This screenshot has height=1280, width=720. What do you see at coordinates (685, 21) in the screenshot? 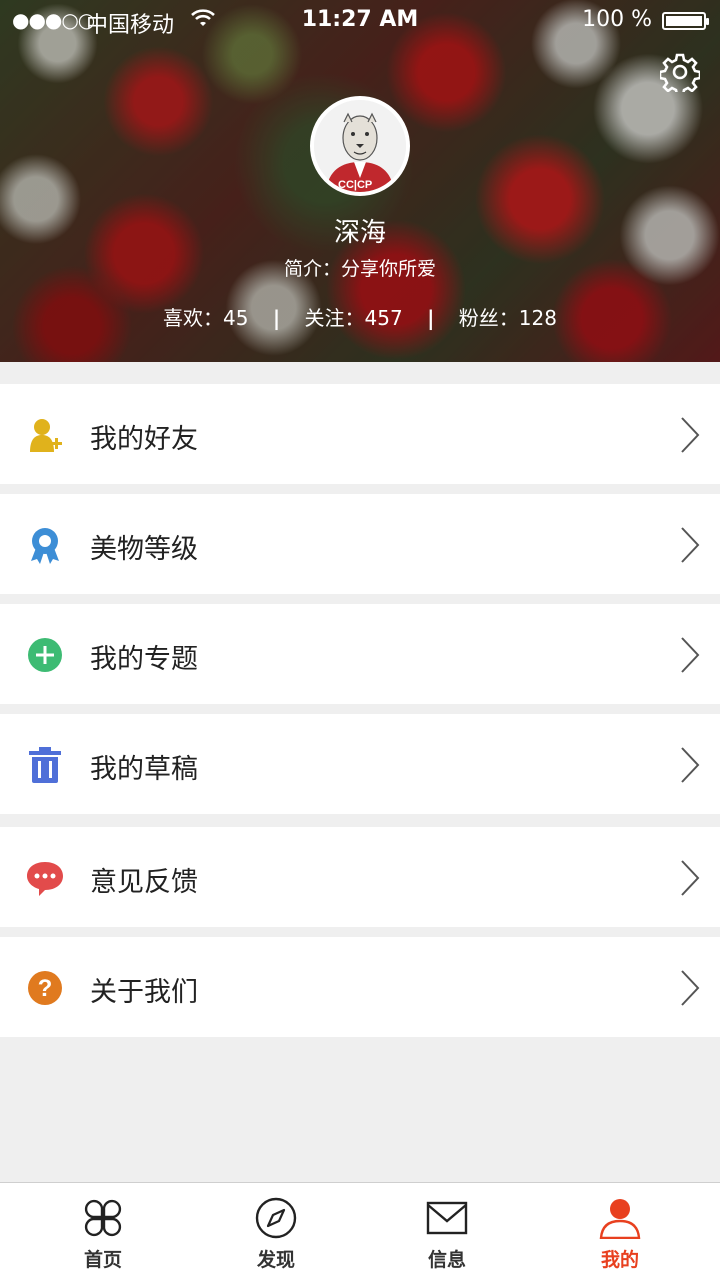
I see `battery-icon` at bounding box center [685, 21].